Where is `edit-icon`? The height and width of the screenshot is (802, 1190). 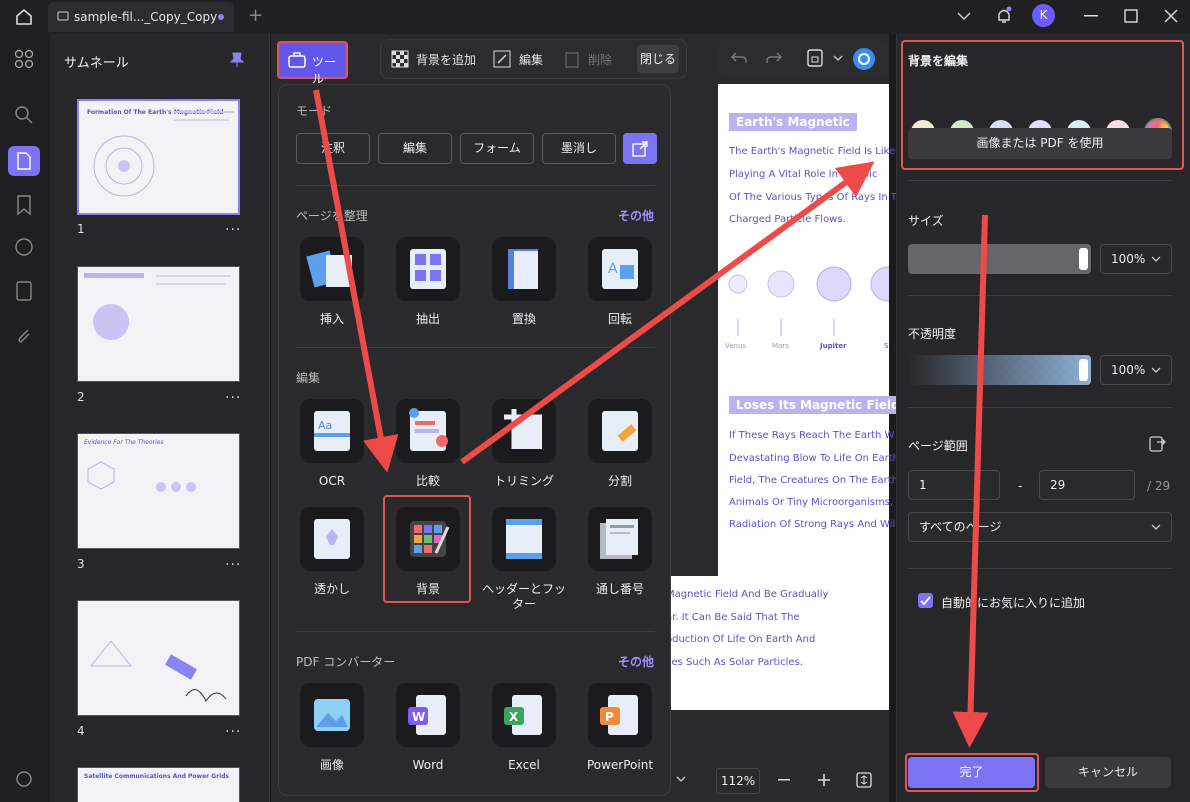
edit-icon is located at coordinates (502, 59).